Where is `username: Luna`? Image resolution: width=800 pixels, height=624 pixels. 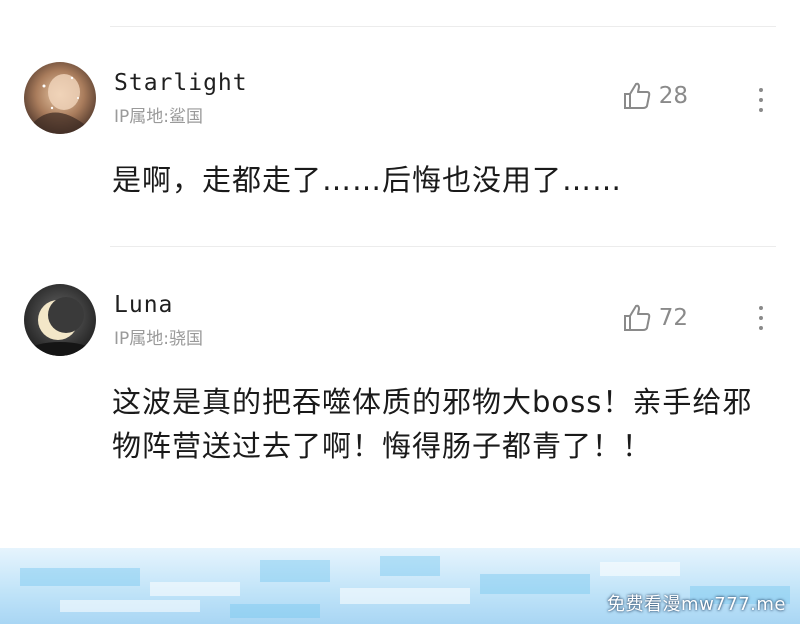 username: Luna is located at coordinates (143, 305).